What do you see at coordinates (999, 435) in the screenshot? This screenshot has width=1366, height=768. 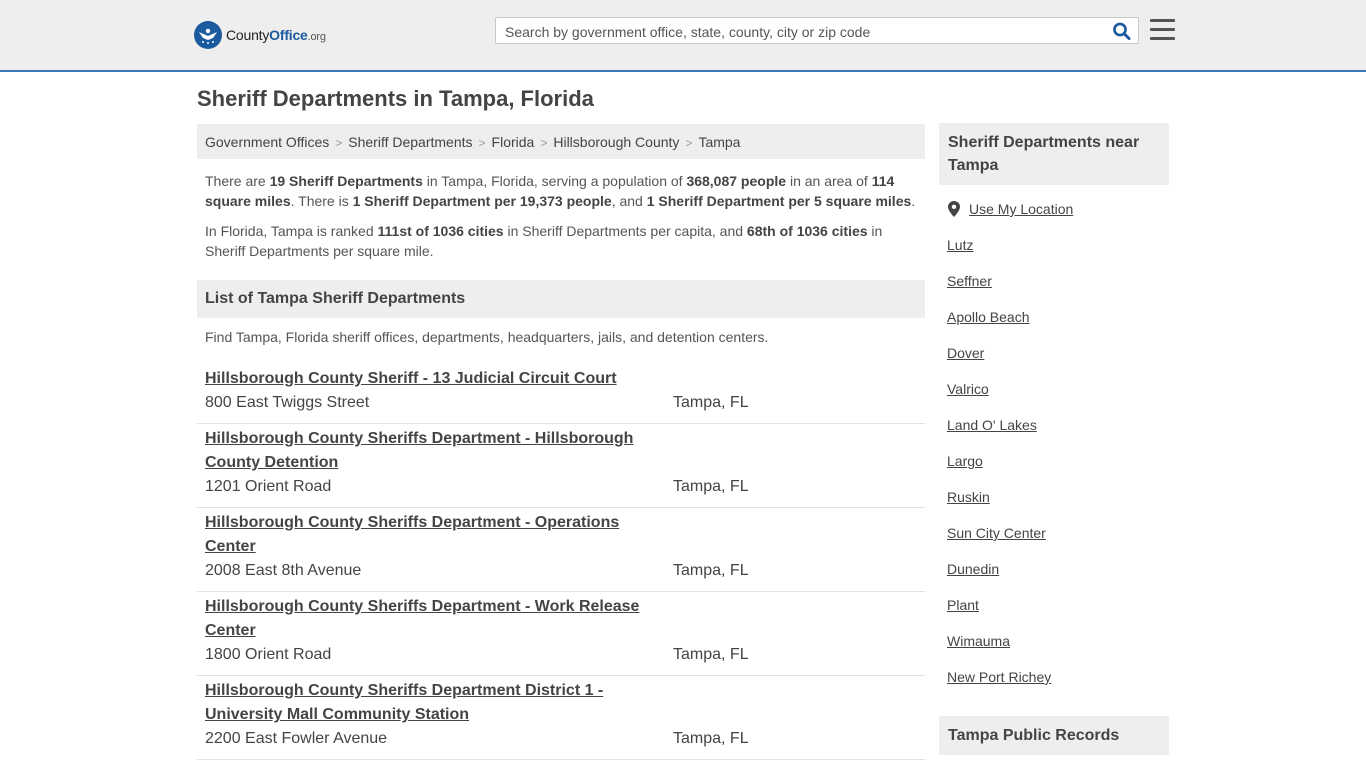 I see `list-item: Land O' Lakes` at bounding box center [999, 435].